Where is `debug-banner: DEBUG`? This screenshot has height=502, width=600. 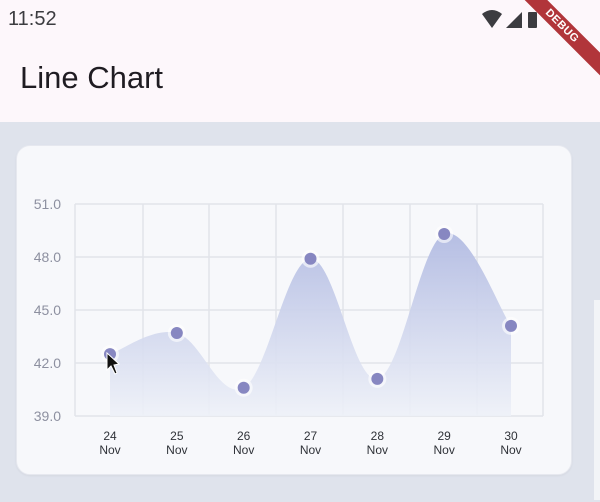 debug-banner: DEBUG is located at coordinates (560, 40).